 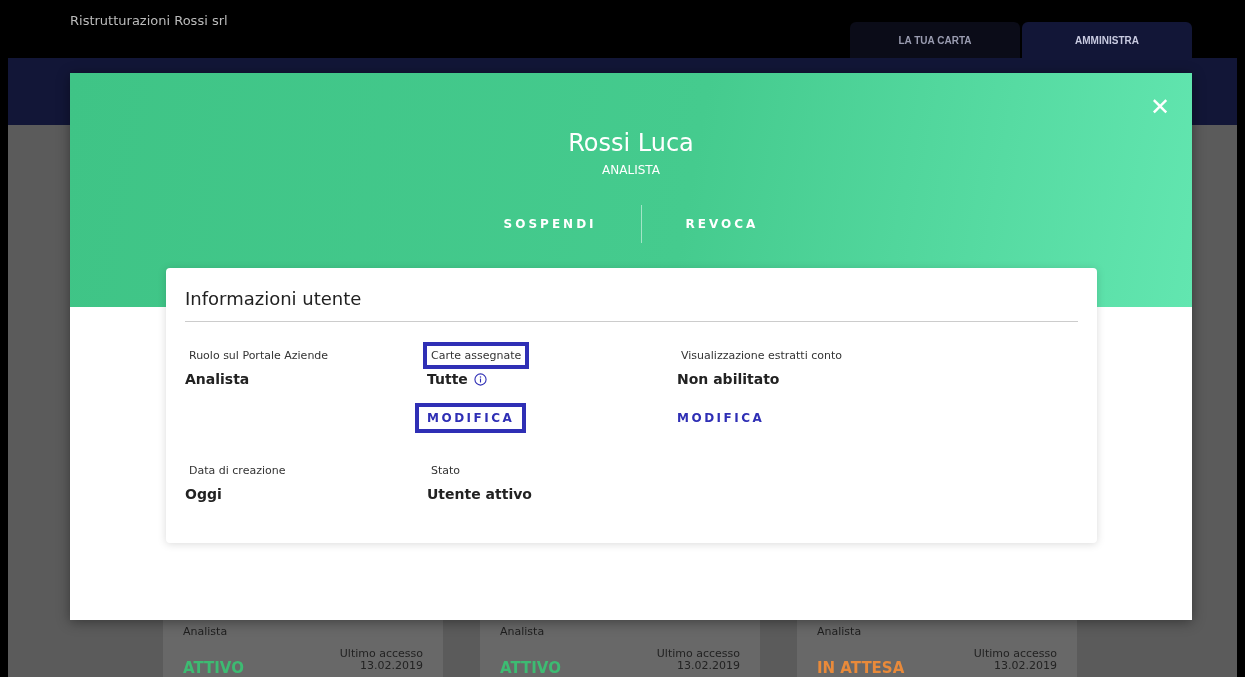 I want to click on user-name: Rossi Luca, so click(x=631, y=143).